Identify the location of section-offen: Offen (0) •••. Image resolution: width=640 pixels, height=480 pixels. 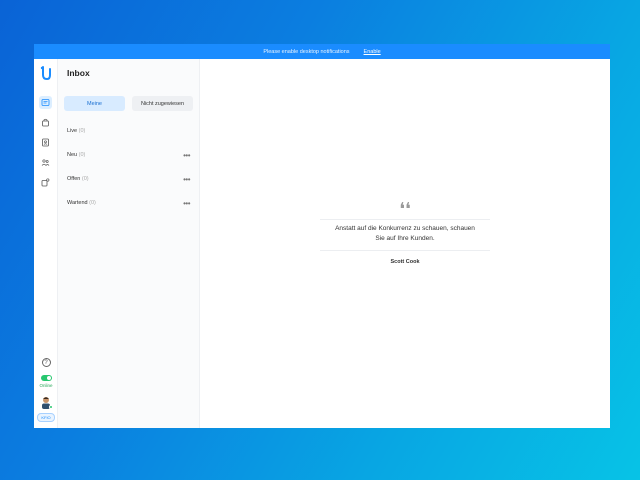
(128, 179).